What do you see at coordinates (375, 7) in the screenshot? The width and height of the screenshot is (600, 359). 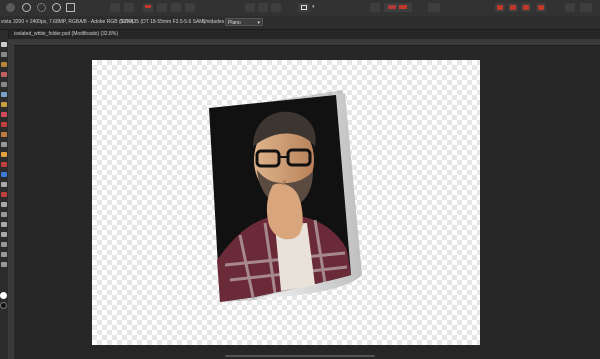 I see `snap-button` at bounding box center [375, 7].